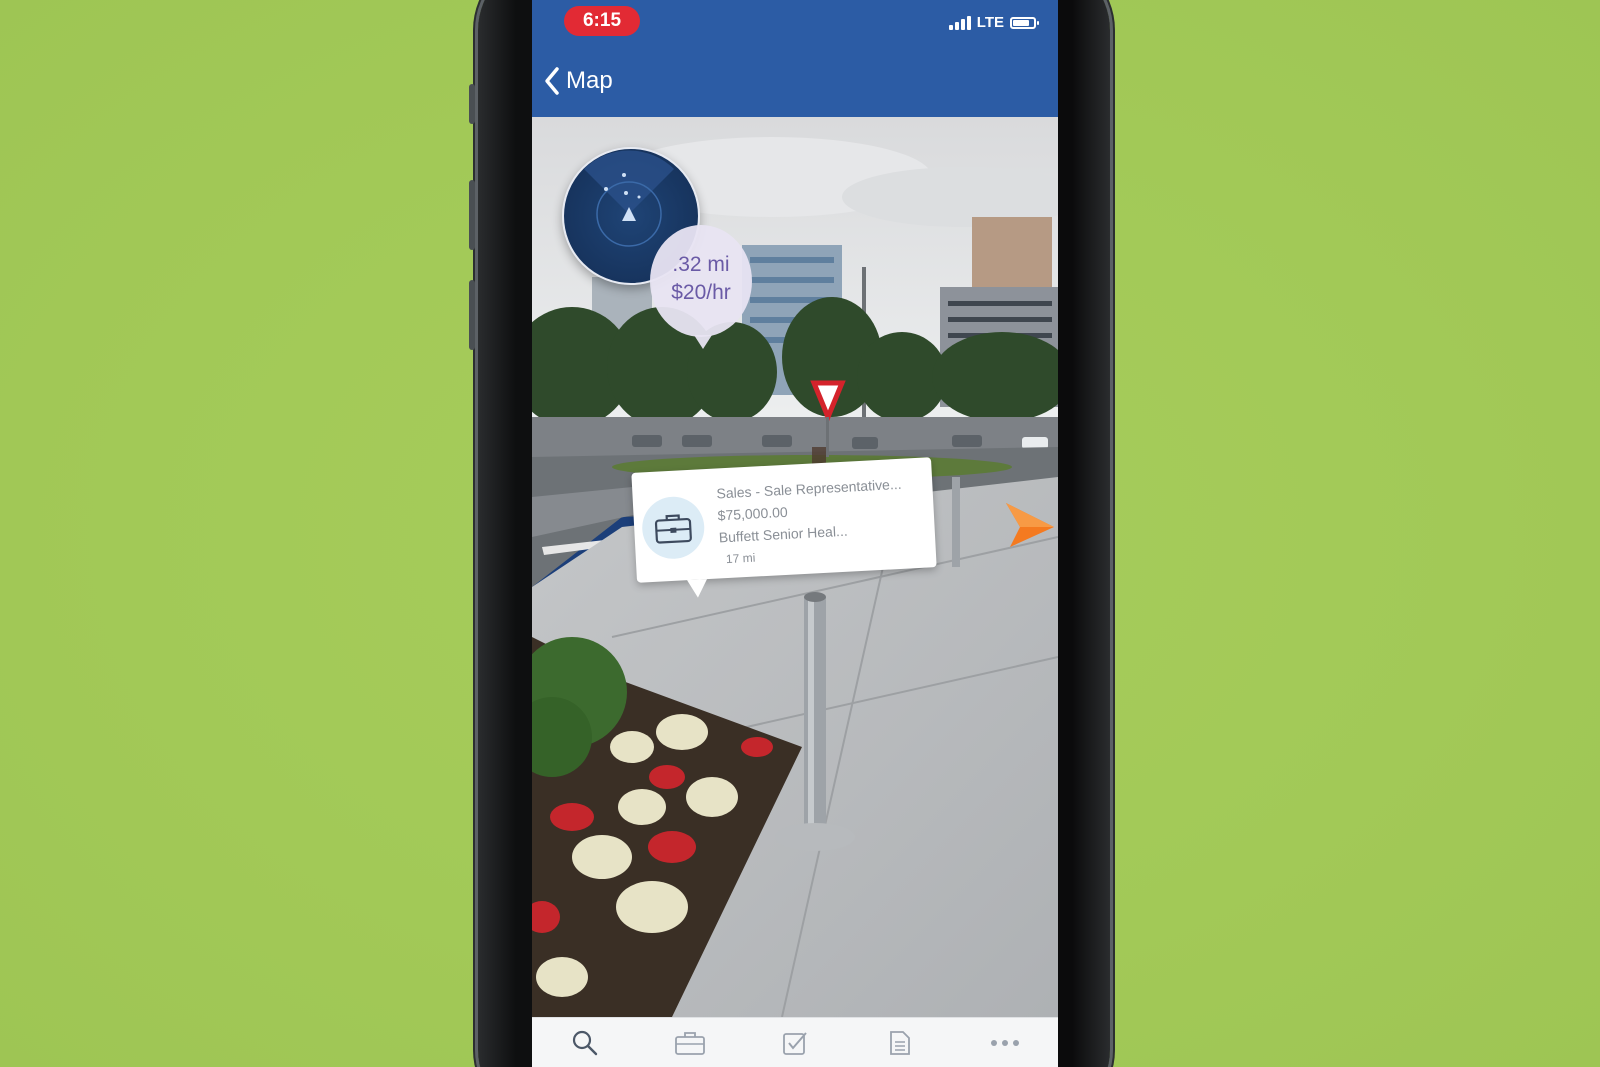 This screenshot has width=1600, height=1067. Describe the element at coordinates (552, 81) in the screenshot. I see `chevron-left-icon` at that location.